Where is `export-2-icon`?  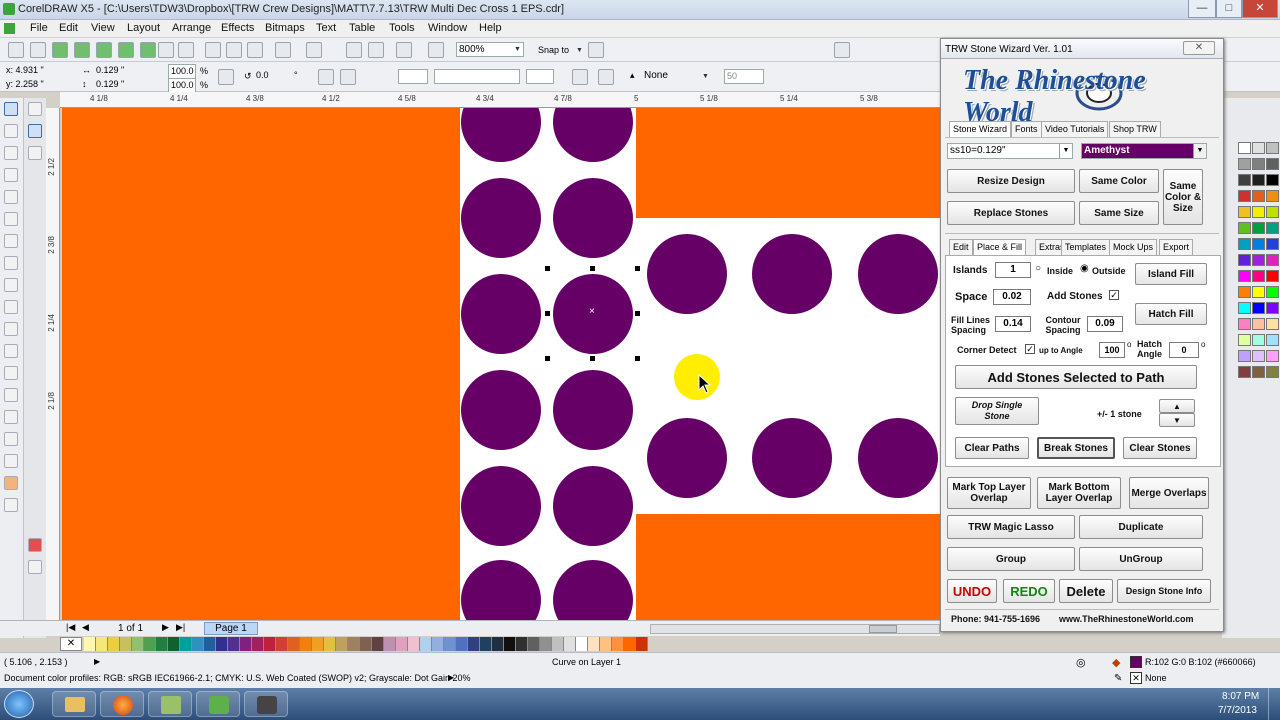
export-2-icon is located at coordinates (376, 50).